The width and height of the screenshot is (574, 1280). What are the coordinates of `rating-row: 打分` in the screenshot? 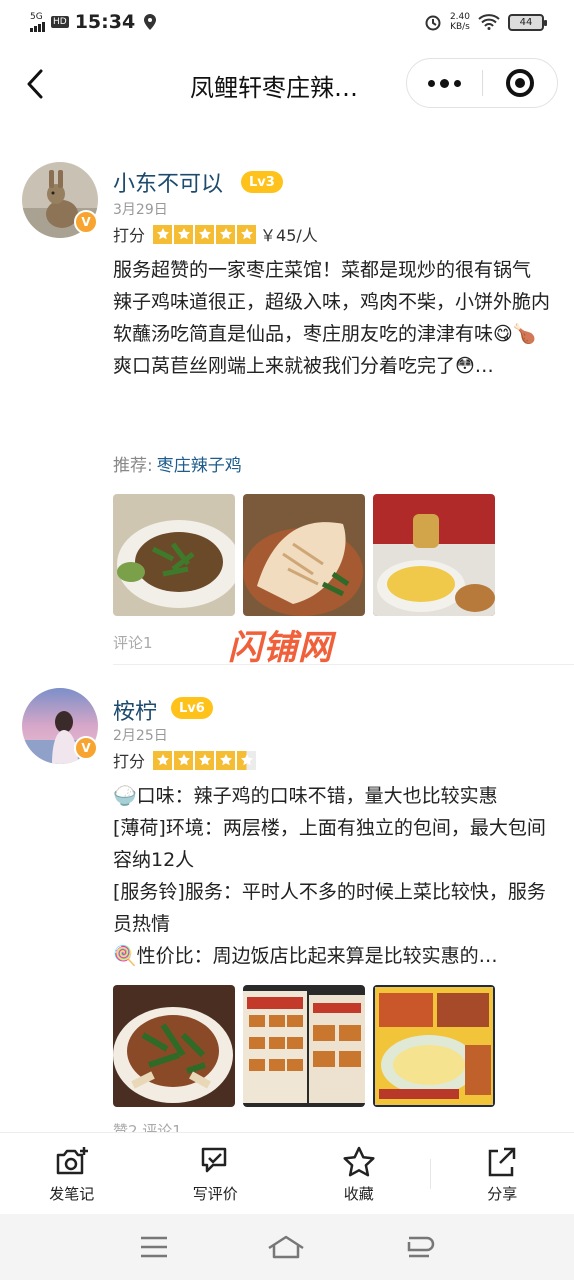 It's located at (185, 760).